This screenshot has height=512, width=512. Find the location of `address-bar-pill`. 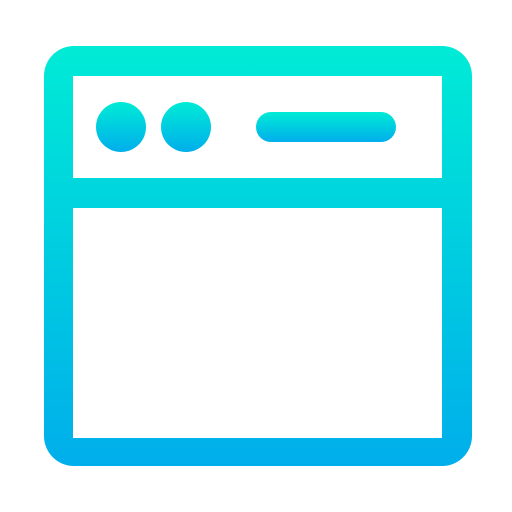

address-bar-pill is located at coordinates (326, 127).